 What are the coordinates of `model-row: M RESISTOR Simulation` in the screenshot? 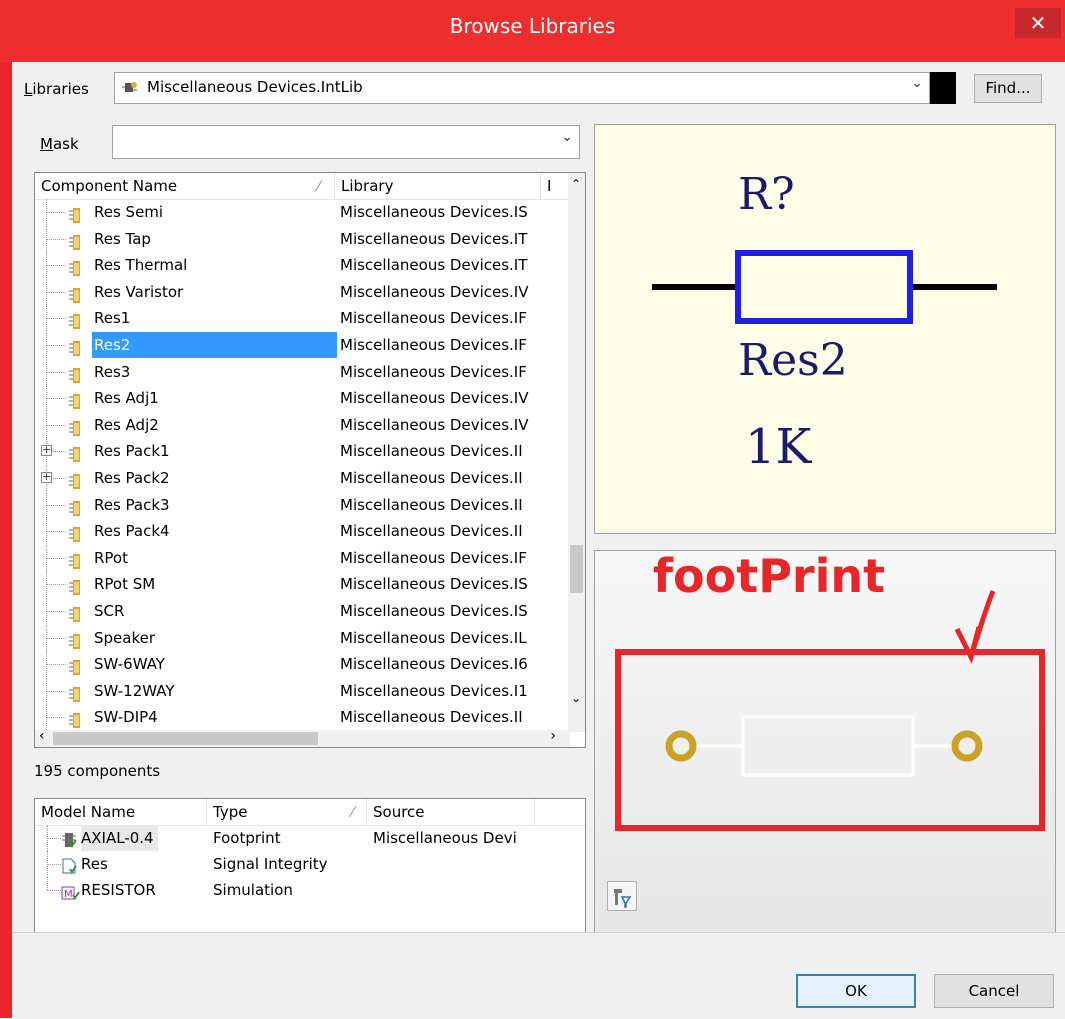 It's located at (310, 890).